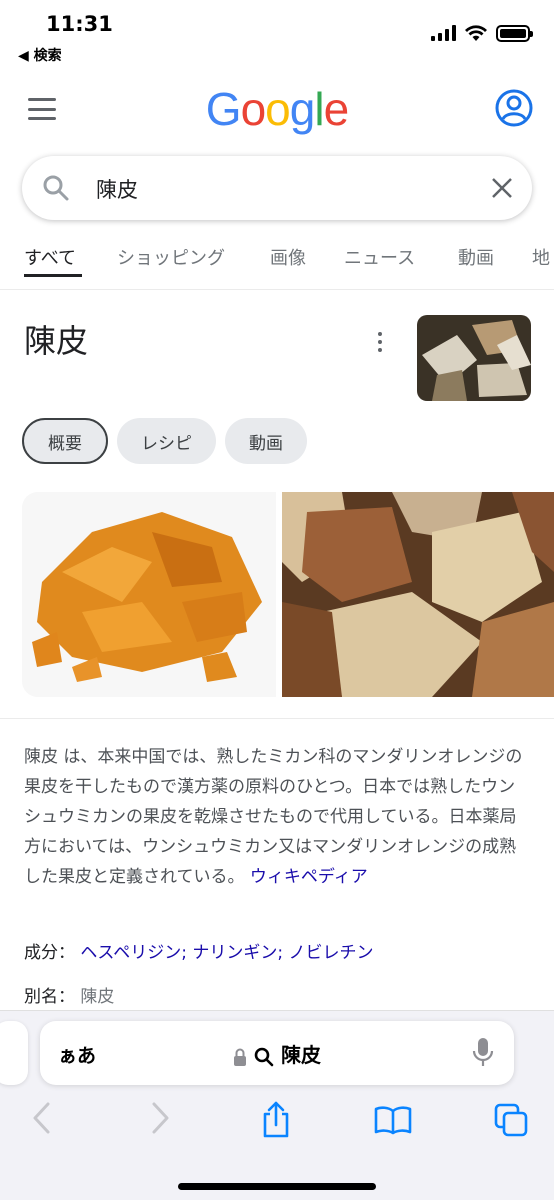  What do you see at coordinates (309, 877) in the screenshot?
I see `wikipedia-link: ウィキペディア` at bounding box center [309, 877].